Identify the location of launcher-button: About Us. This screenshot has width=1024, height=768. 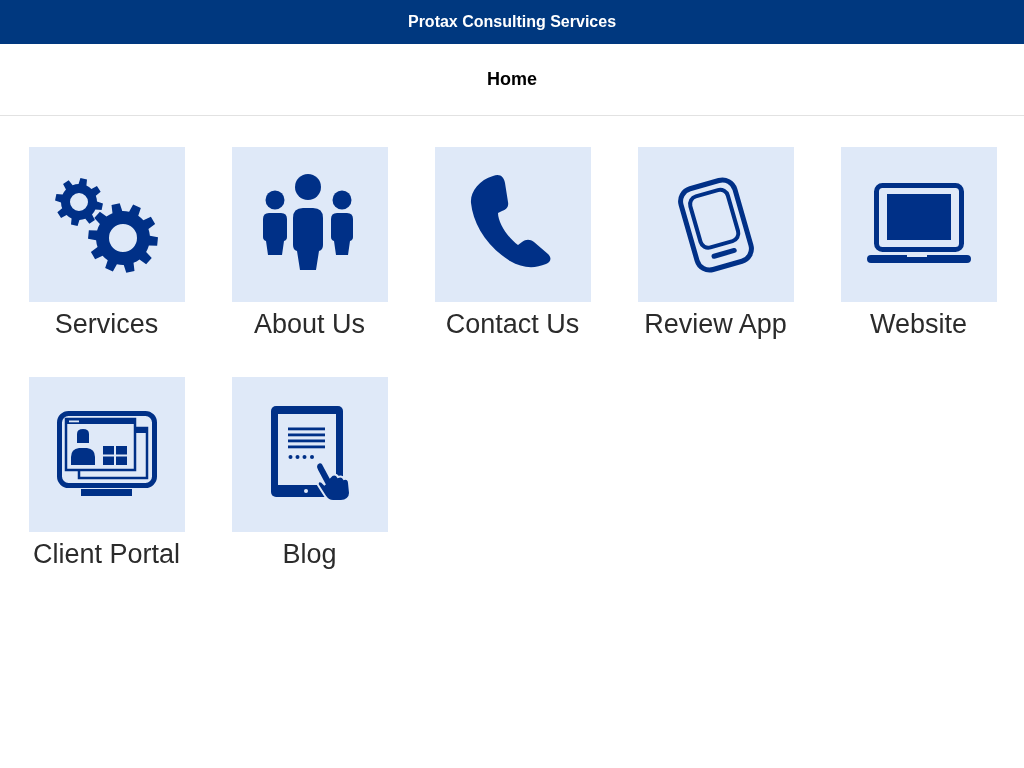
(309, 243).